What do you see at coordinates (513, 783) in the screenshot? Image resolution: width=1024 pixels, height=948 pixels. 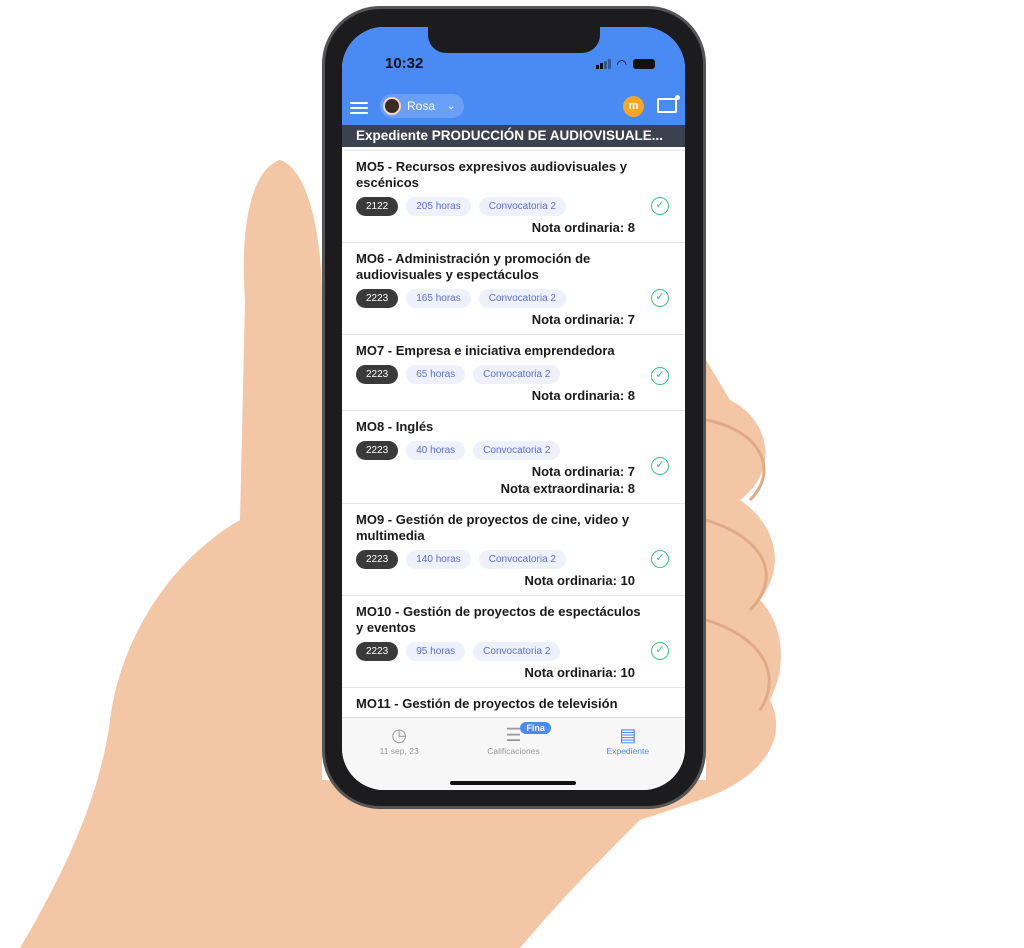 I see `home-indicator` at bounding box center [513, 783].